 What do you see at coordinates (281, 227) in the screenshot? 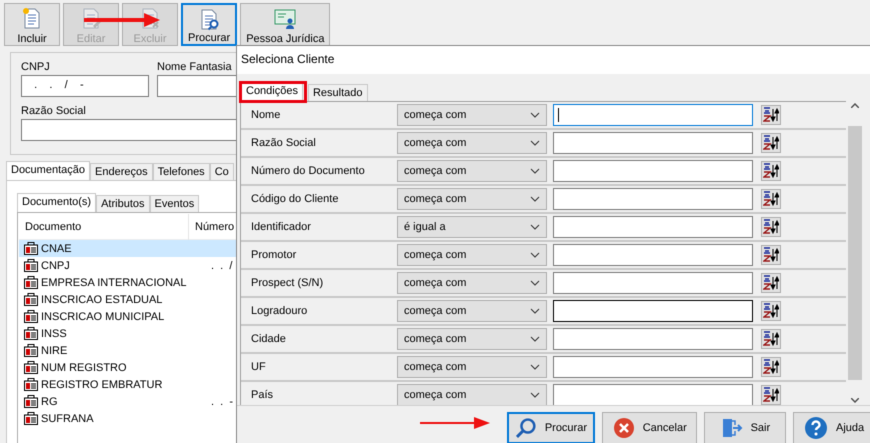
I see `condition-label: Identificador` at bounding box center [281, 227].